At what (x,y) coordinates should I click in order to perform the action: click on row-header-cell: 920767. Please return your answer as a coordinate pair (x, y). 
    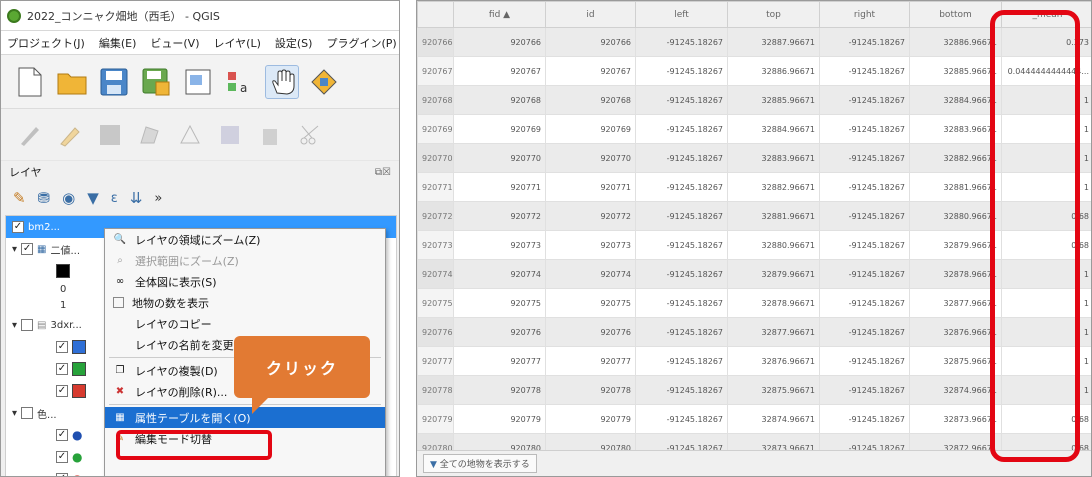
    Looking at the image, I should click on (435, 71).